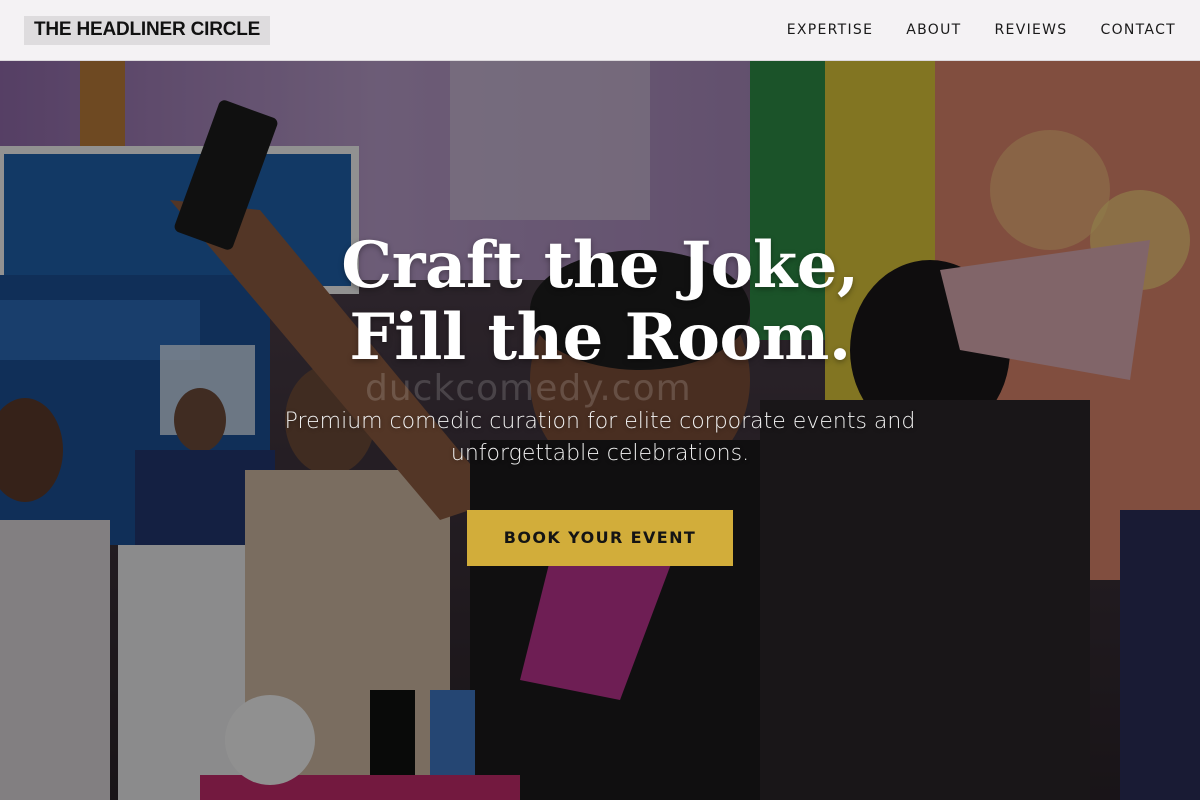  What do you see at coordinates (1031, 30) in the screenshot?
I see `nav-link-reviews: REVIEWS` at bounding box center [1031, 30].